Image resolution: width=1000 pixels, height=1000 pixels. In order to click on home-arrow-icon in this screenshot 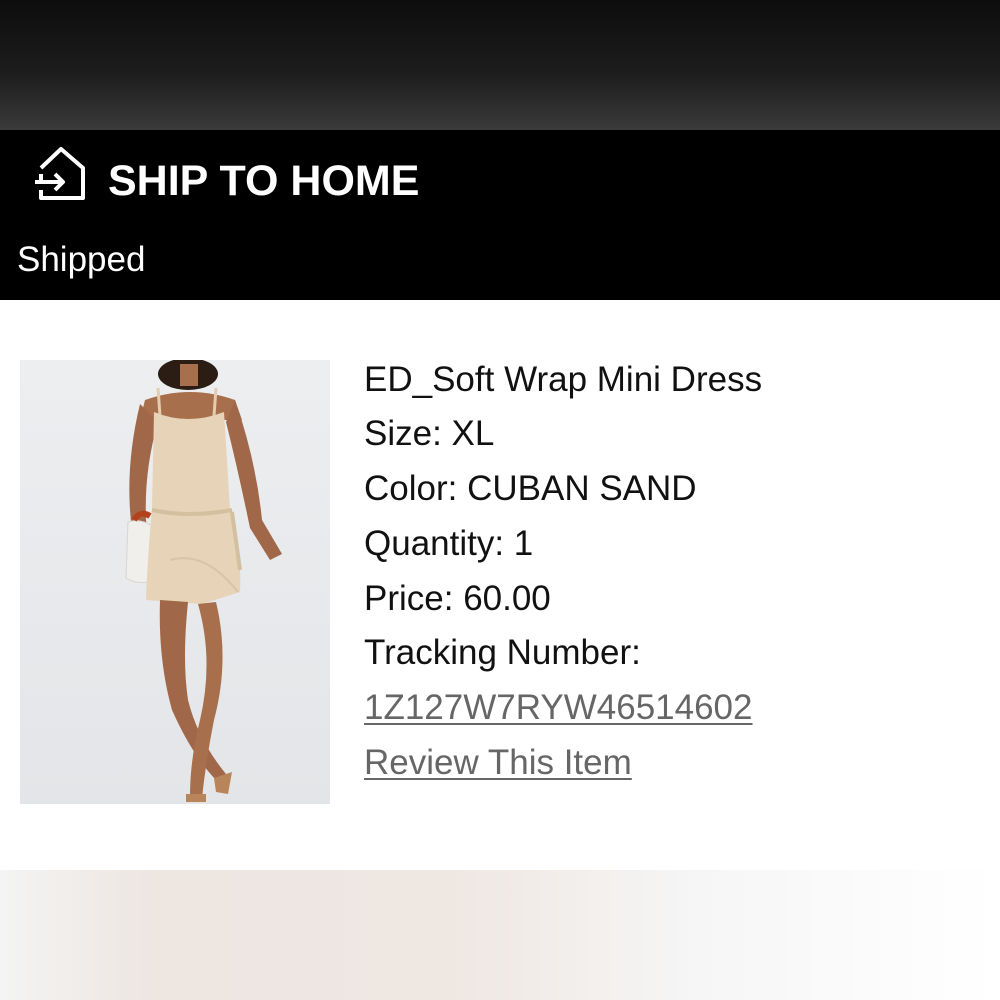, I will do `click(60, 173)`.